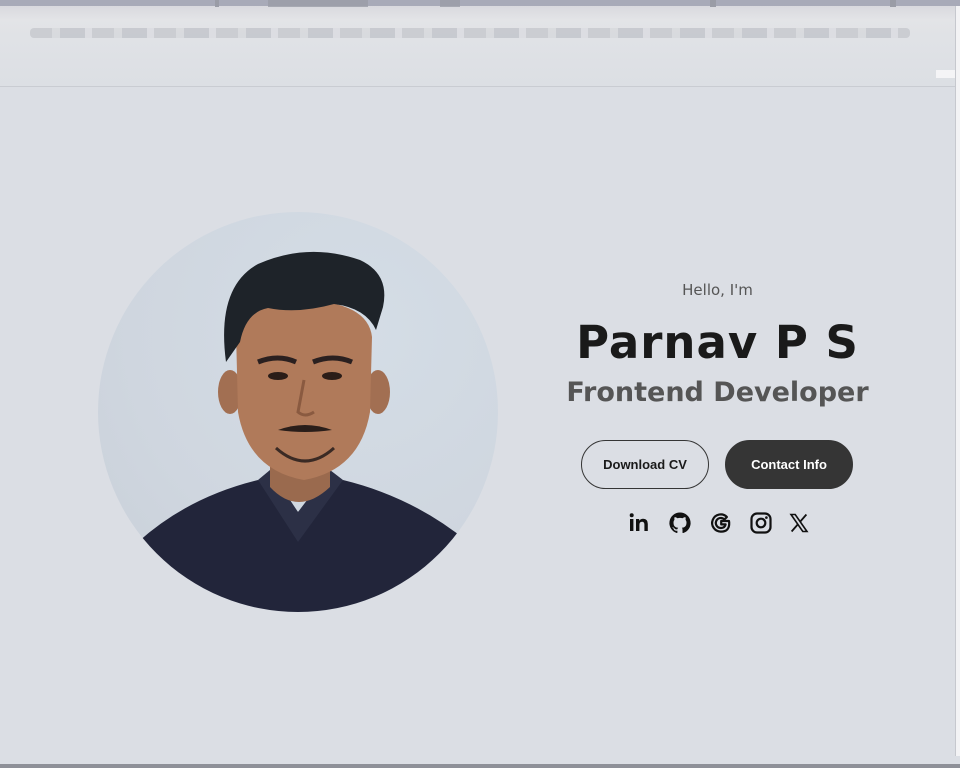 This screenshot has height=768, width=960. Describe the element at coordinates (957, 381) in the screenshot. I see `window-edge` at that location.